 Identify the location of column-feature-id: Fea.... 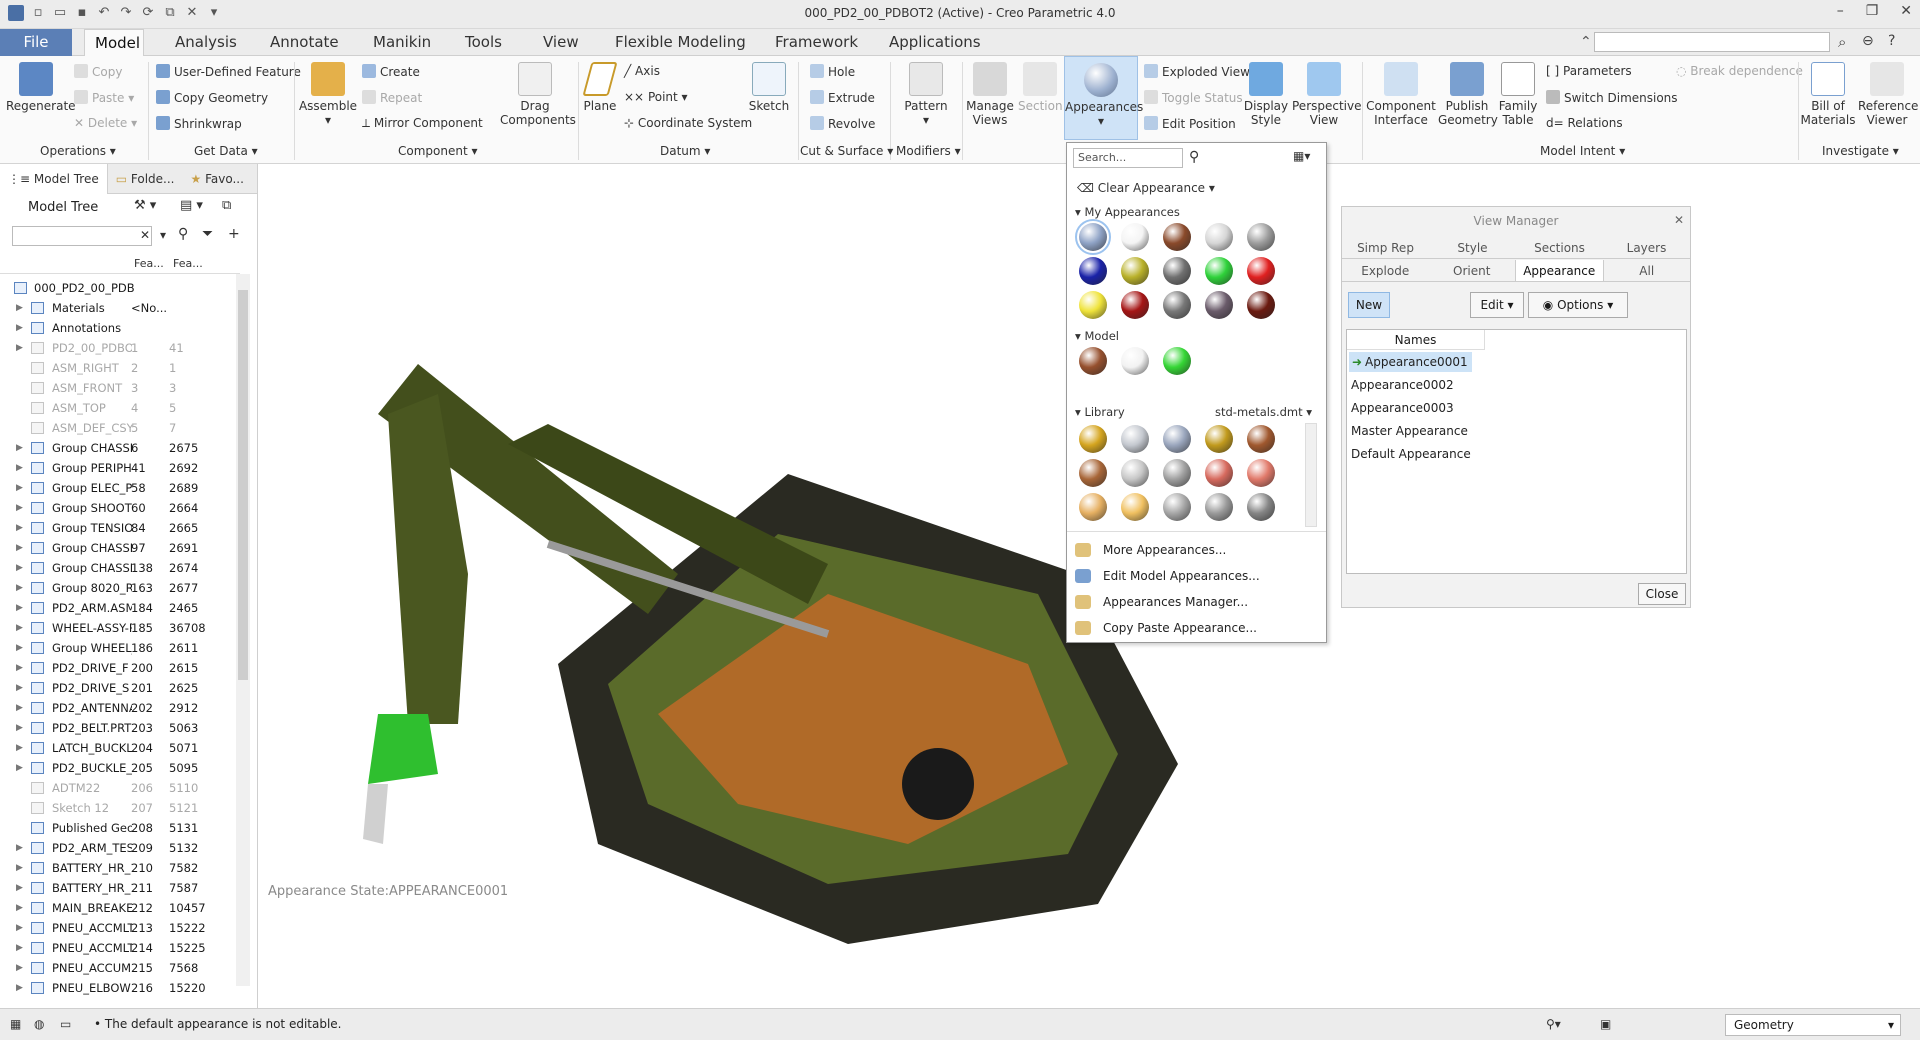
(149, 263).